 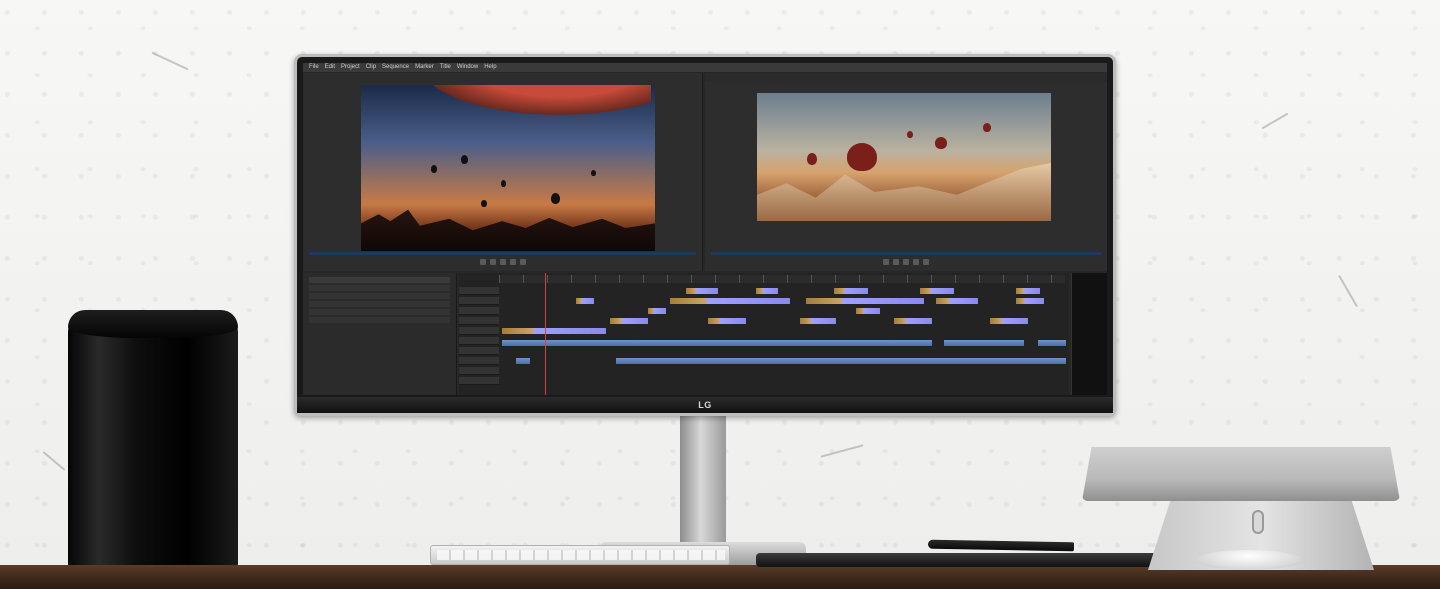 What do you see at coordinates (522, 262) in the screenshot?
I see `overwrite-icon` at bounding box center [522, 262].